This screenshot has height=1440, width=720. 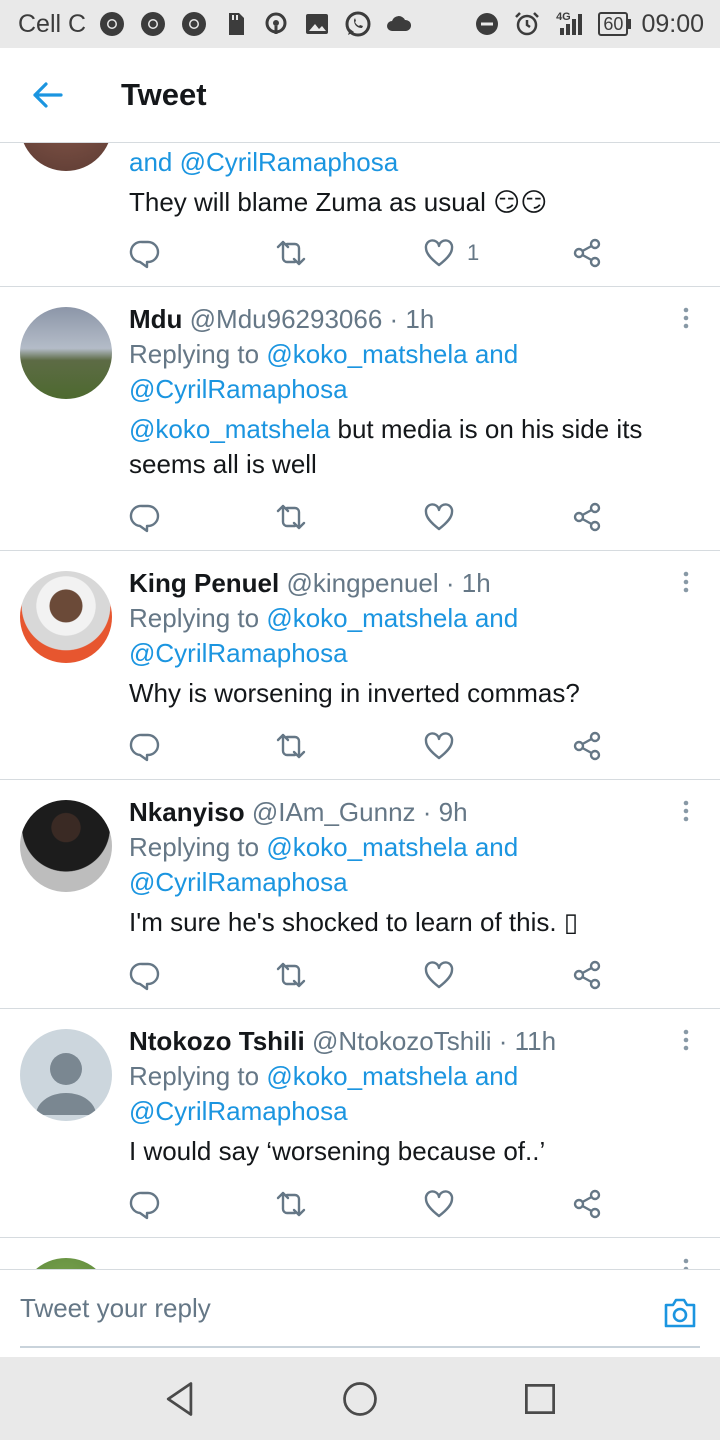 I want to click on timestamp: · 1h, so click(x=468, y=583).